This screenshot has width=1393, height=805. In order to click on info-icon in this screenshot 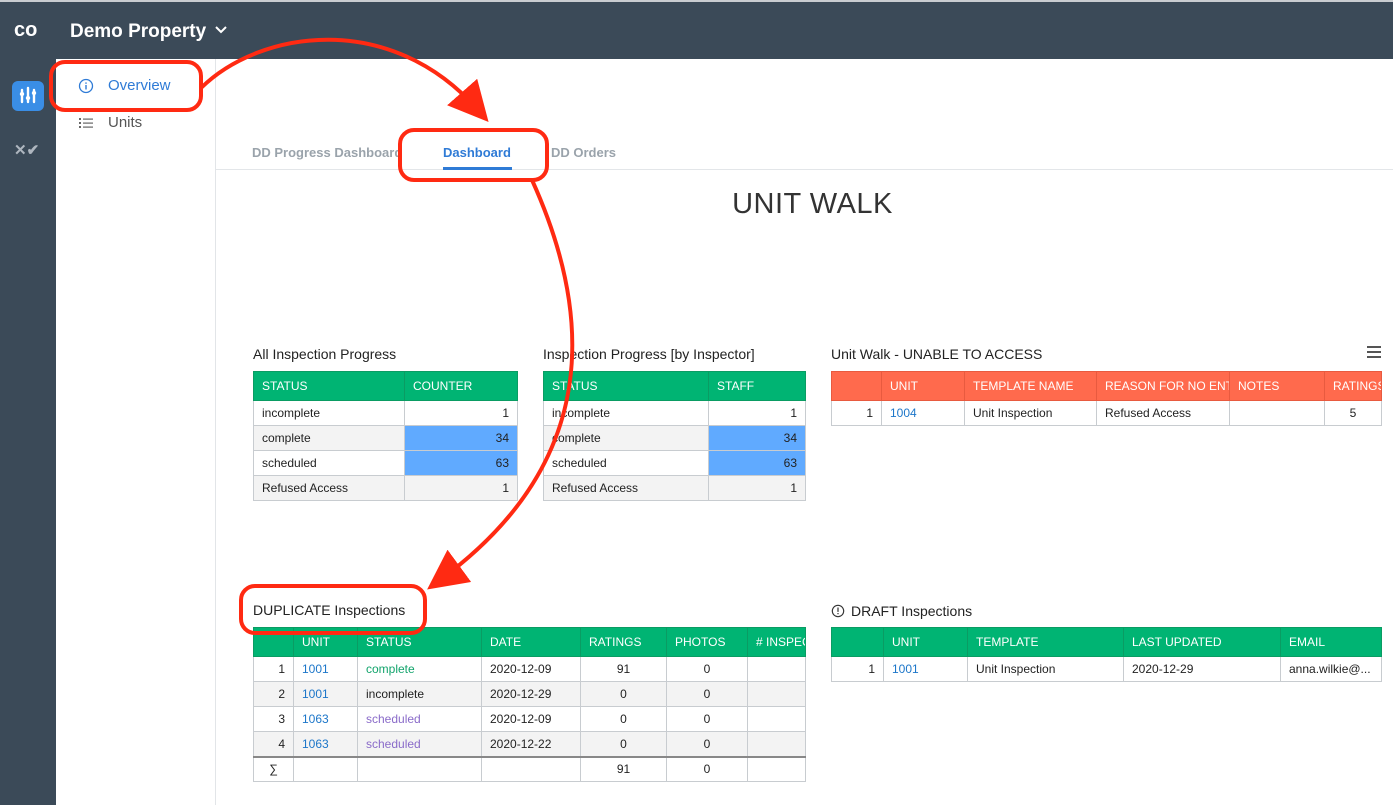, I will do `click(838, 611)`.